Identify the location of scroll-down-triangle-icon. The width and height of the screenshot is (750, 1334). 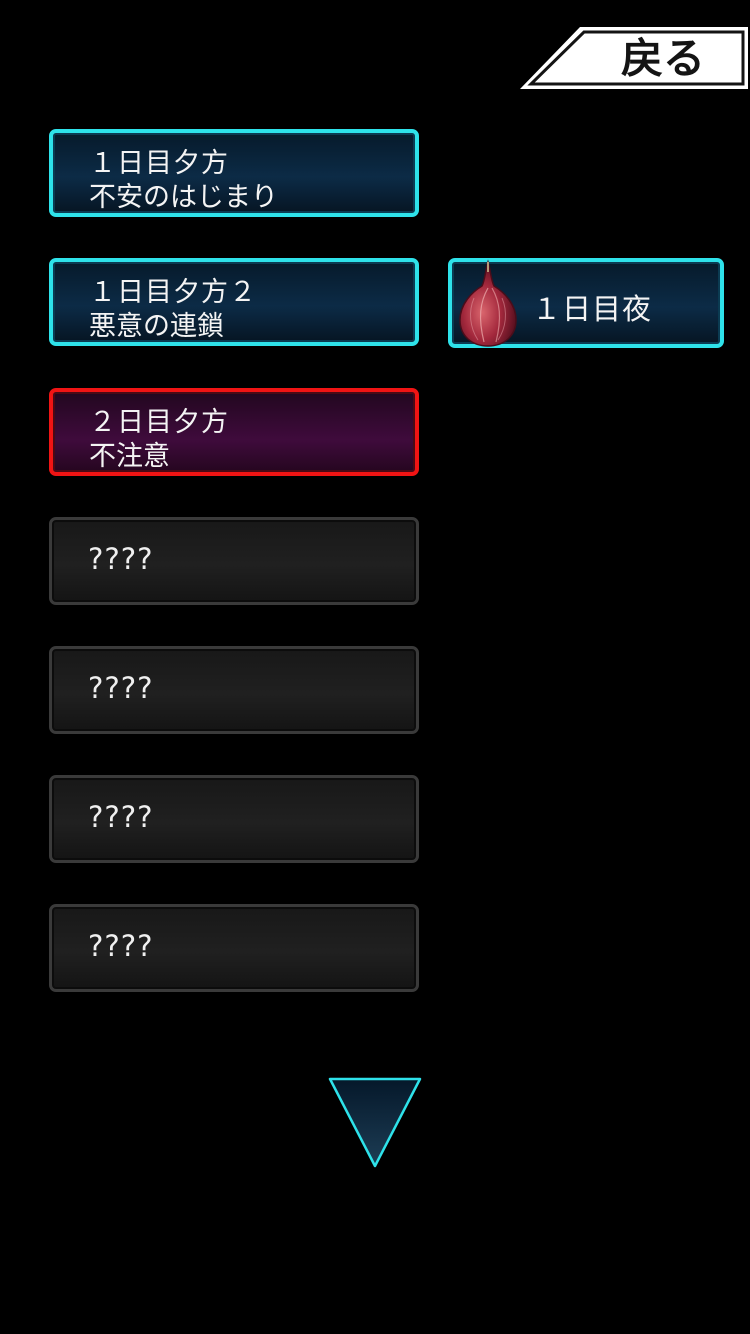
(375, 1122).